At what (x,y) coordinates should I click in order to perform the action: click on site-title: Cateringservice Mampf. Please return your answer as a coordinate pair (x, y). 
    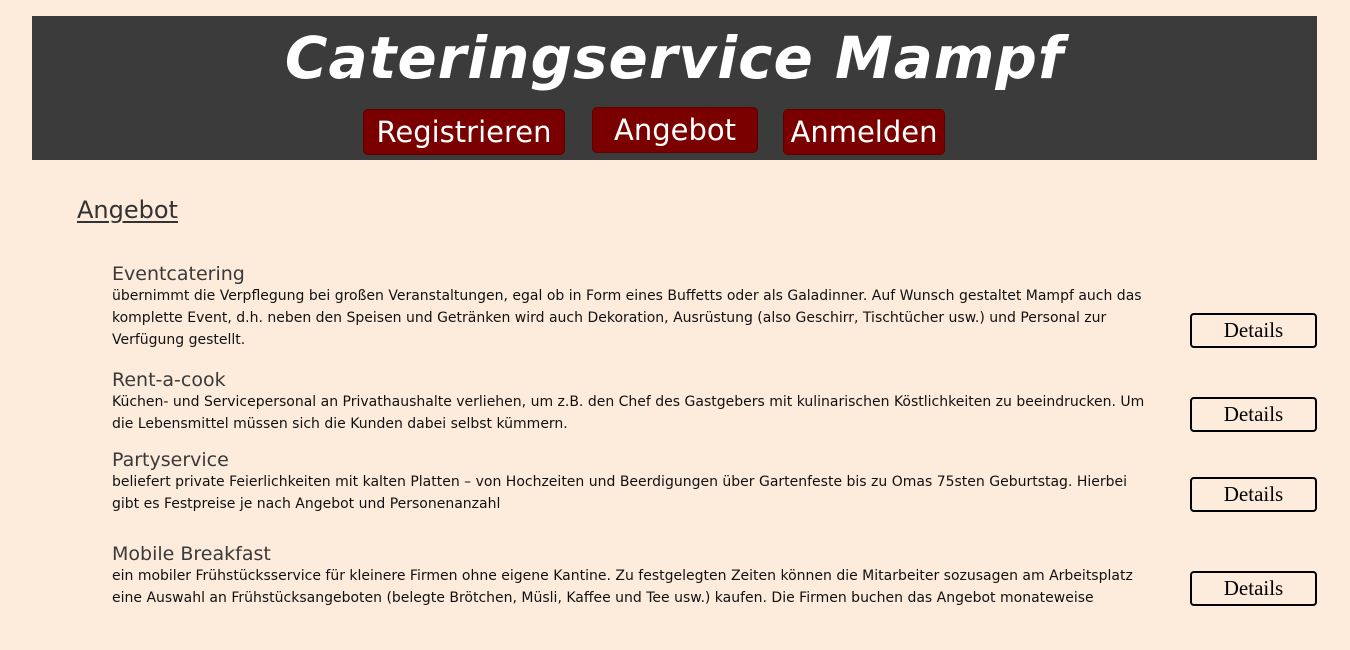
    Looking at the image, I should click on (674, 58).